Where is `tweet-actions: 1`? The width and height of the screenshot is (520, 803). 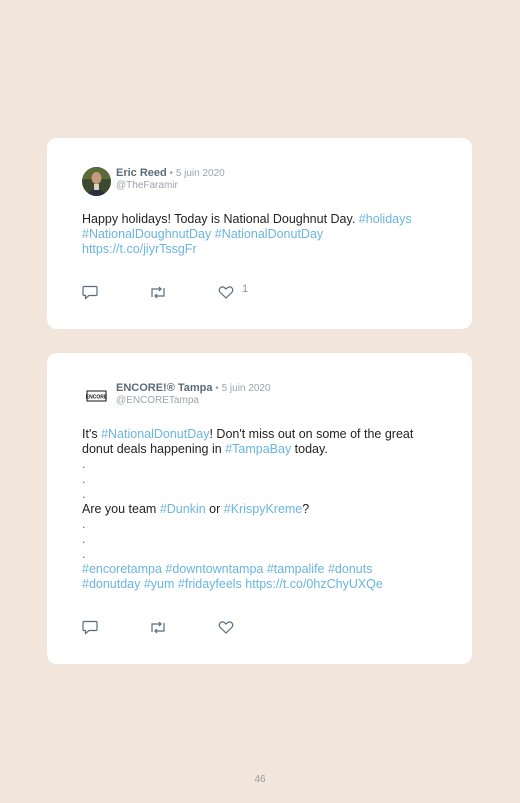
tweet-actions: 1 is located at coordinates (182, 292).